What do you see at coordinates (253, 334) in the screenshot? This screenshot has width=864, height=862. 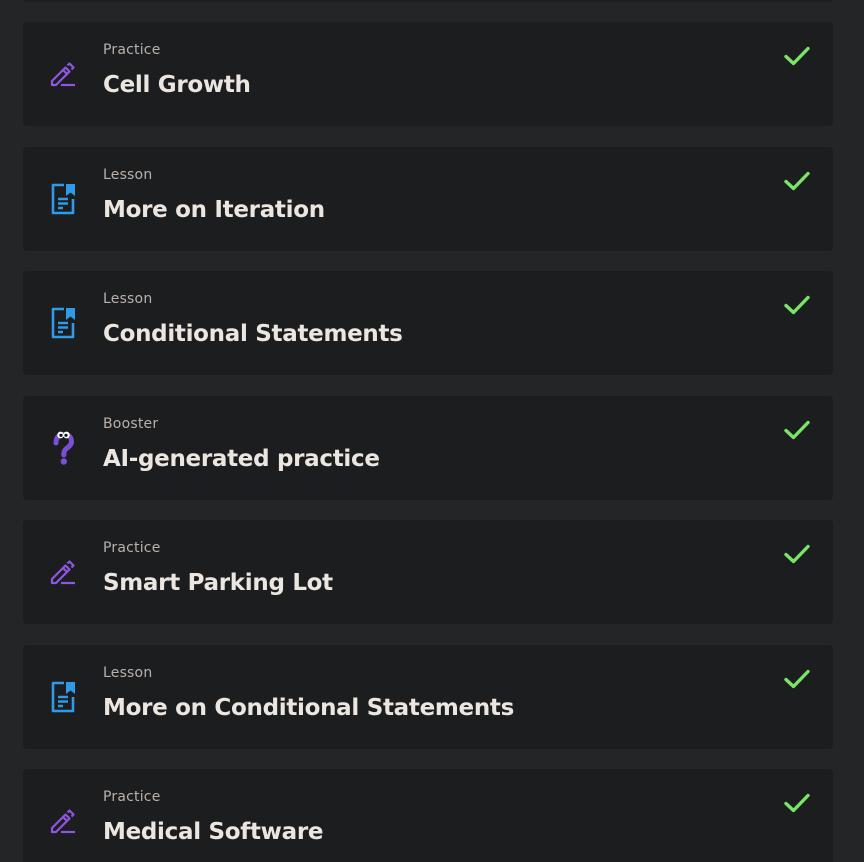 I see `item-title: Conditional Statements` at bounding box center [253, 334].